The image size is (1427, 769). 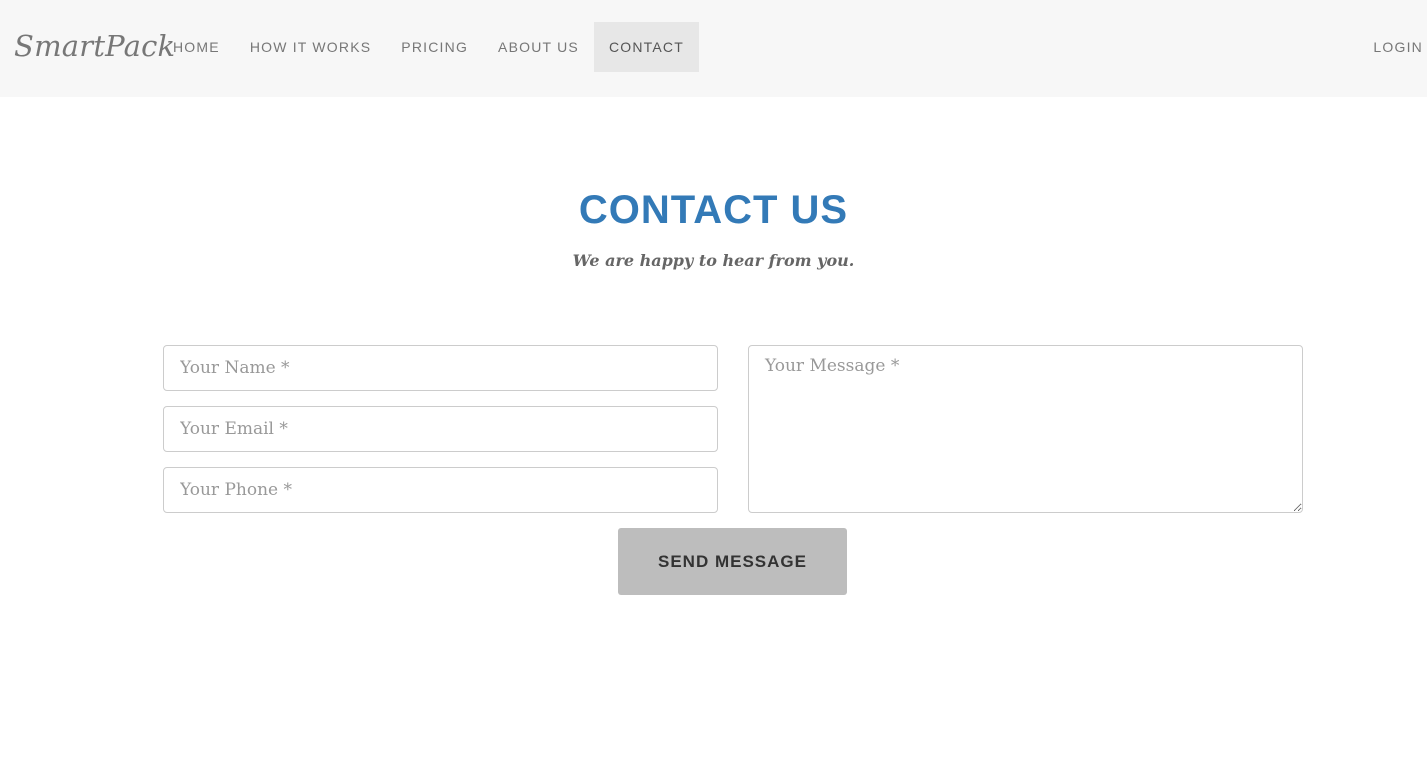 I want to click on send-message-button: SEND MESSAGE, so click(x=732, y=561).